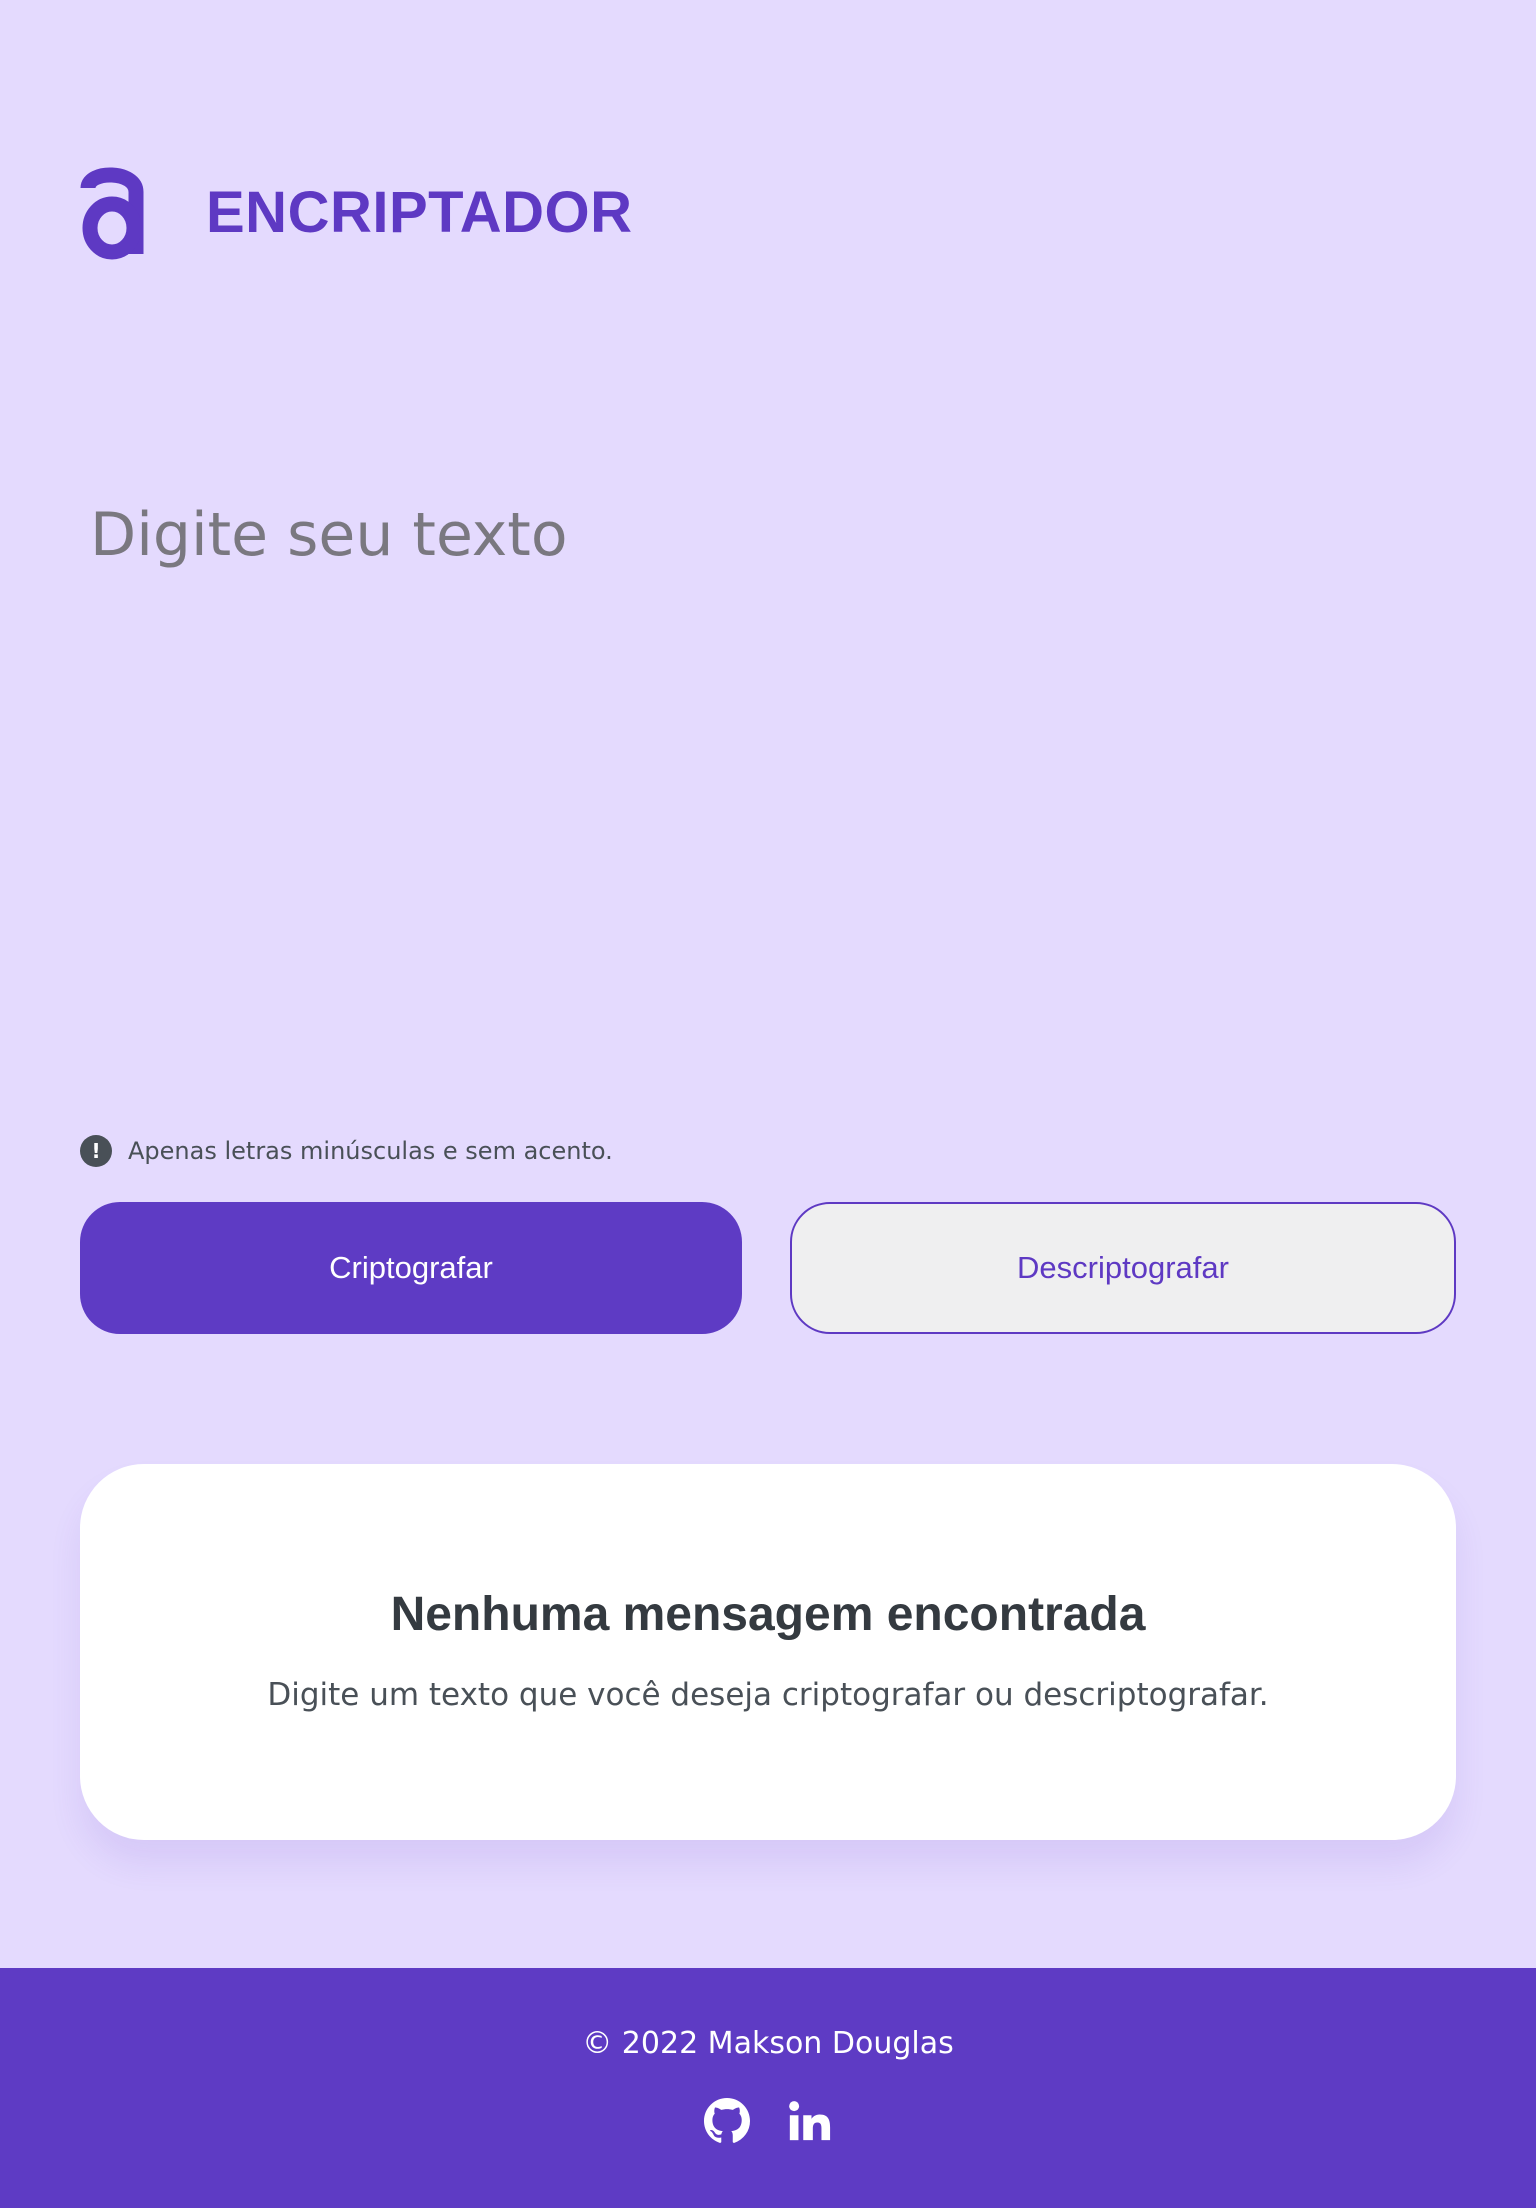  What do you see at coordinates (112, 213) in the screenshot?
I see `logo-icon` at bounding box center [112, 213].